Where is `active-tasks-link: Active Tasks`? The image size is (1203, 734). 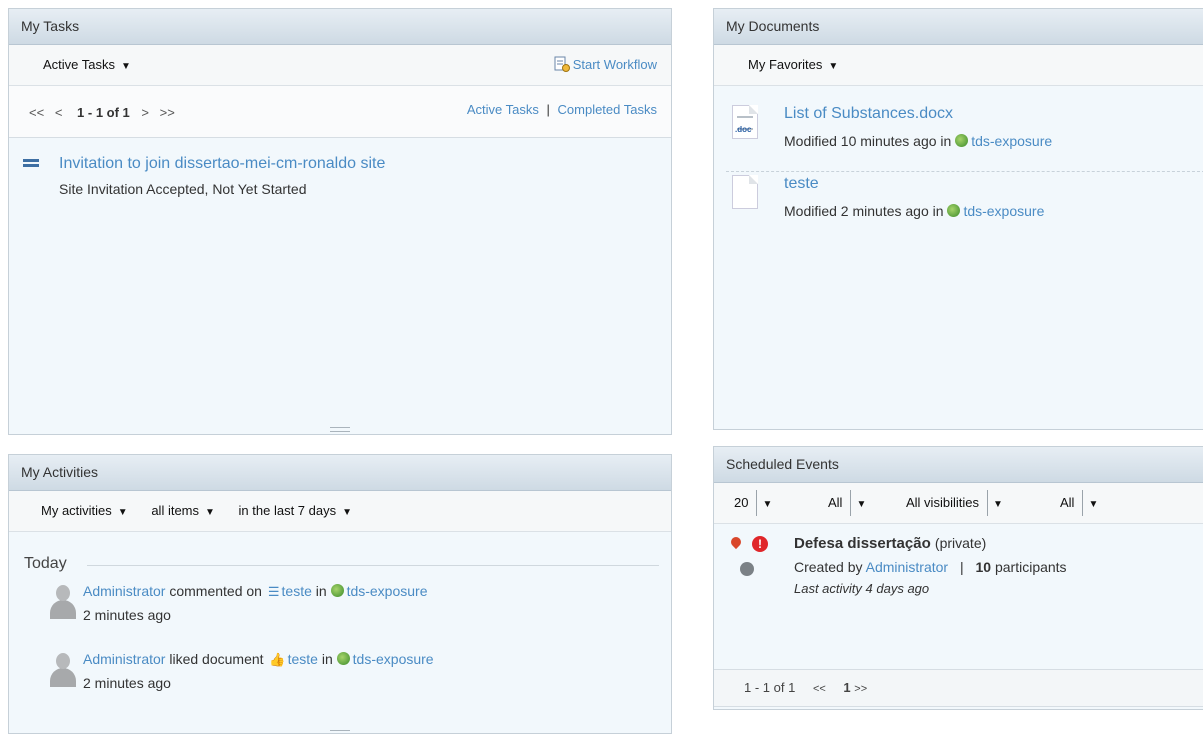 active-tasks-link: Active Tasks is located at coordinates (503, 109).